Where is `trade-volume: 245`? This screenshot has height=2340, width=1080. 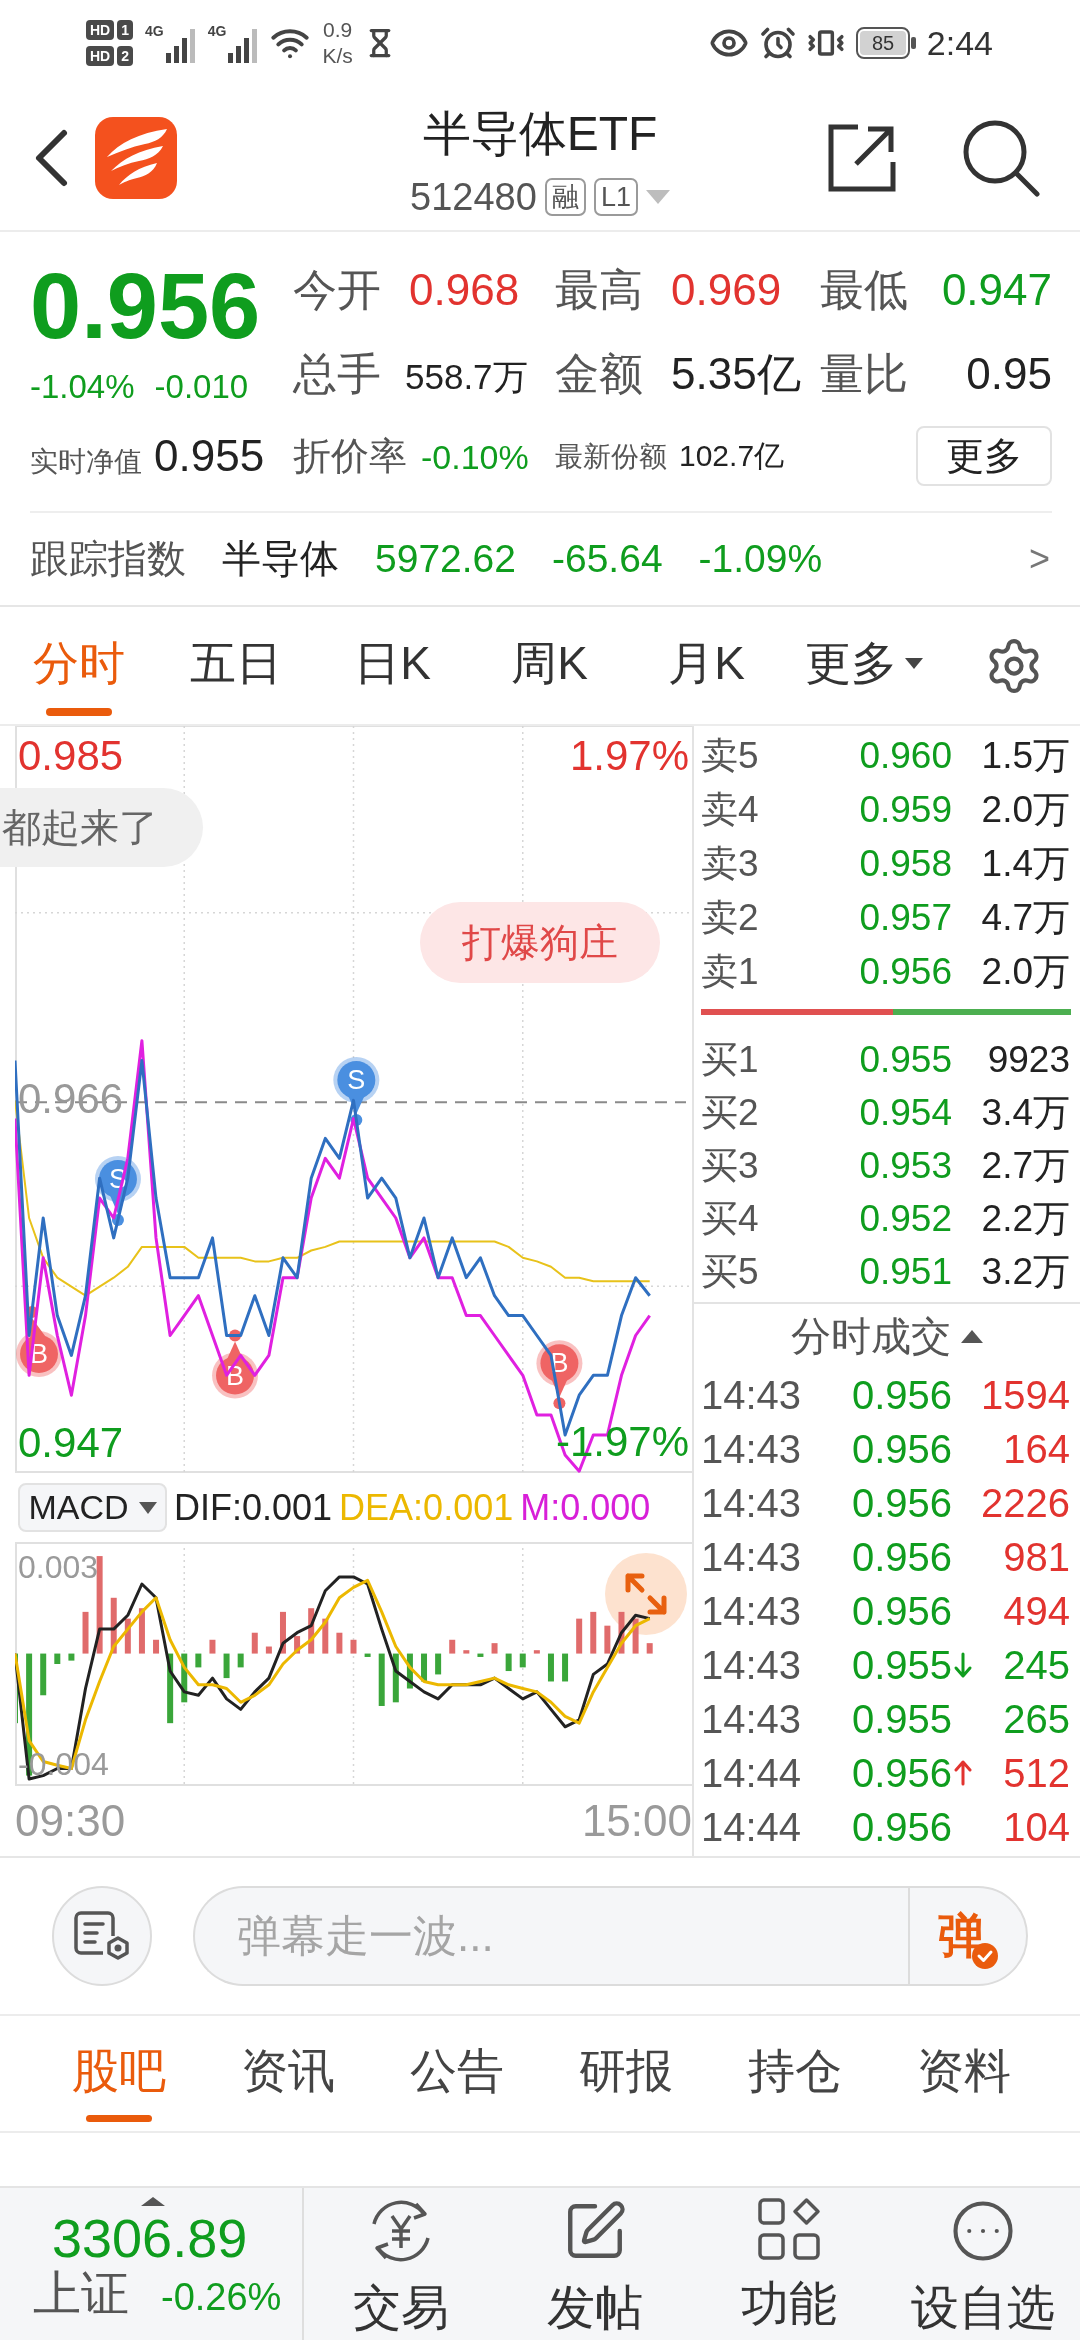 trade-volume: 245 is located at coordinates (1036, 1665).